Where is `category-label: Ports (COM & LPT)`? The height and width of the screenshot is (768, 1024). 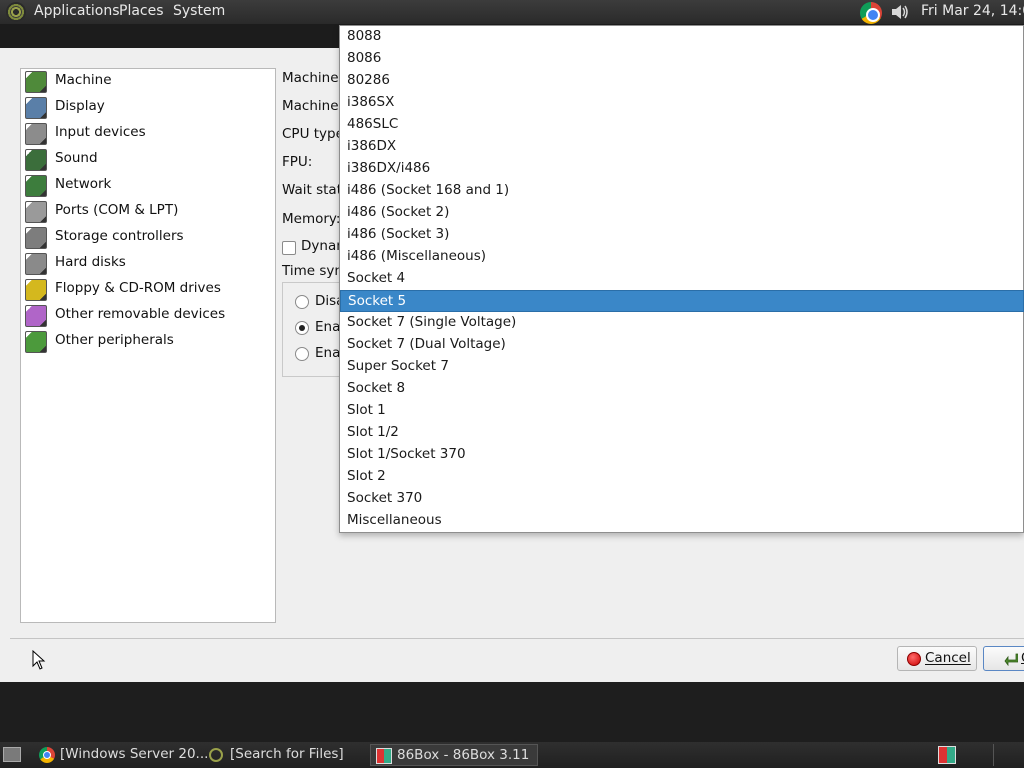 category-label: Ports (COM & LPT) is located at coordinates (117, 210).